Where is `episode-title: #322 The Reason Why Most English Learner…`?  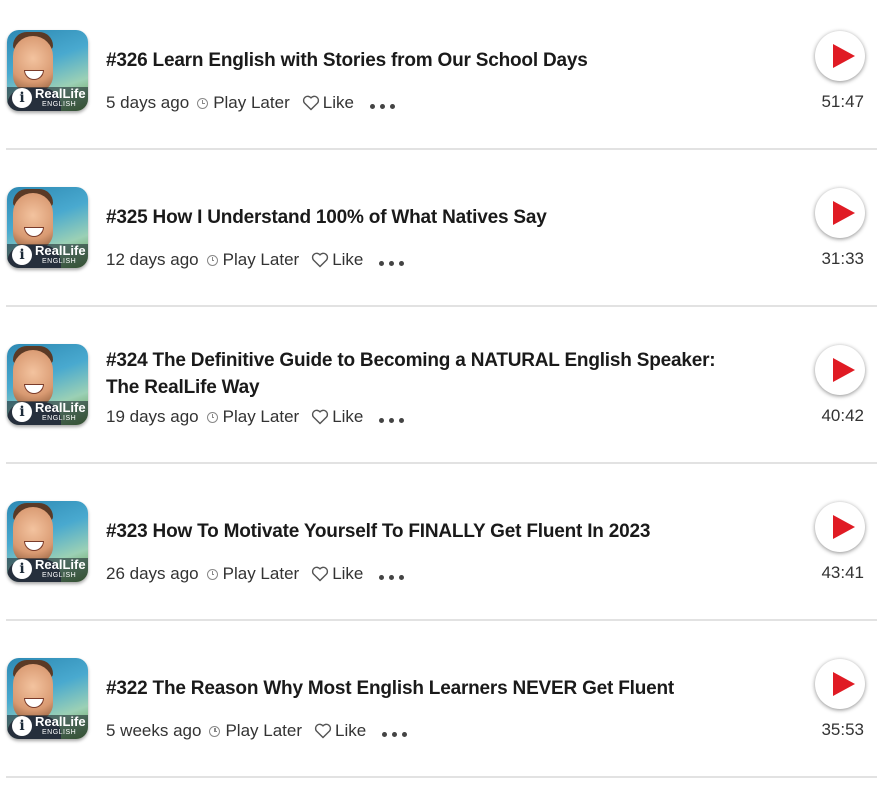 episode-title: #322 The Reason Why Most English Learner… is located at coordinates (426, 688).